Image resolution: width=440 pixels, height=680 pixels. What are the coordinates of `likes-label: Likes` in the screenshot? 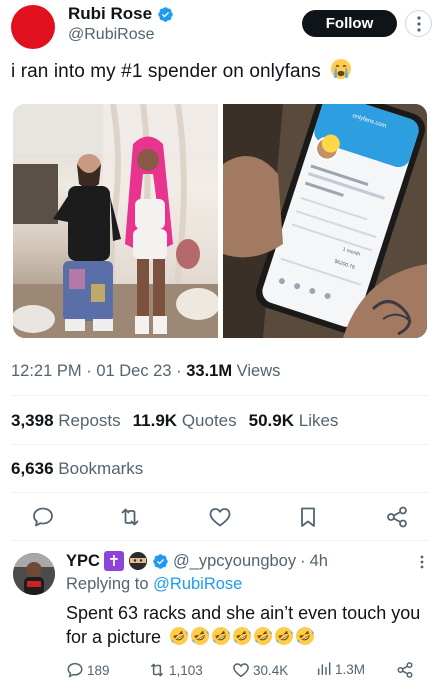 It's located at (318, 420).